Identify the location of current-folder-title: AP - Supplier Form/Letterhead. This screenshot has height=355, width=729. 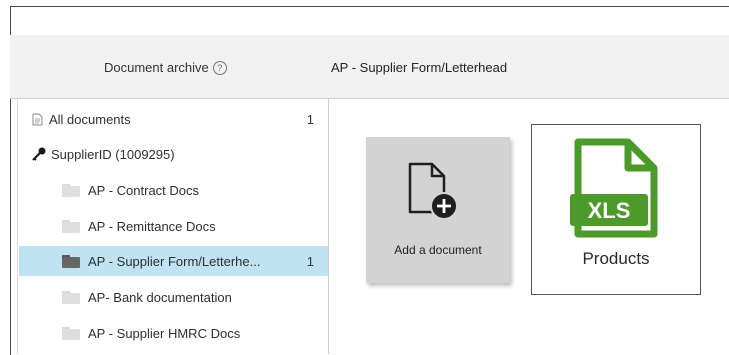
(419, 67).